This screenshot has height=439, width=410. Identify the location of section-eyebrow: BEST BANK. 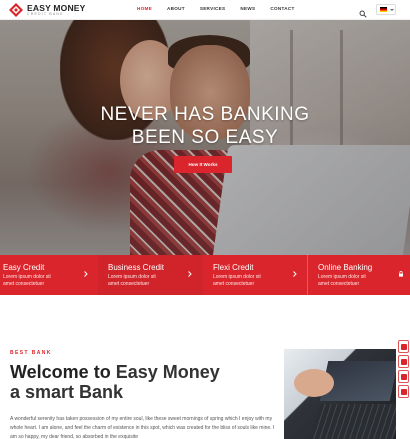
(31, 353).